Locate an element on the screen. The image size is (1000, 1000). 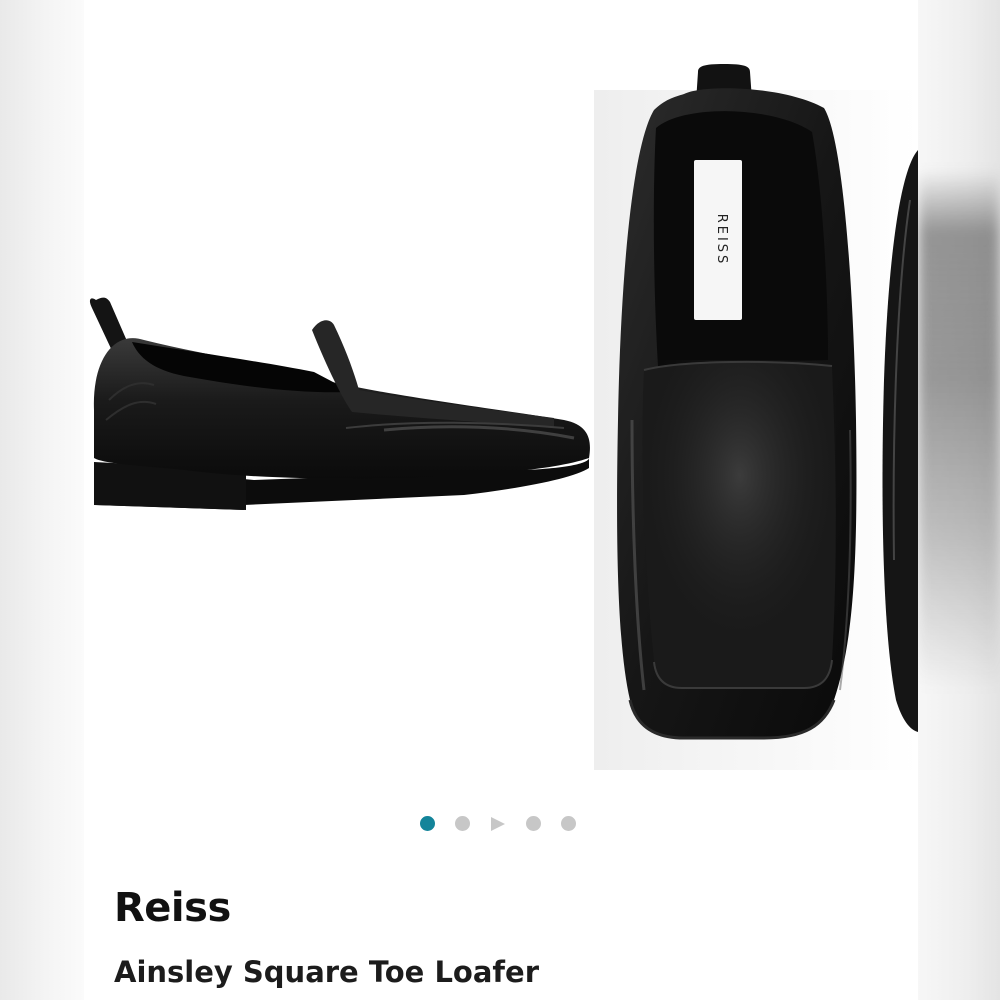
side-view-loafer is located at coordinates (339, 403).